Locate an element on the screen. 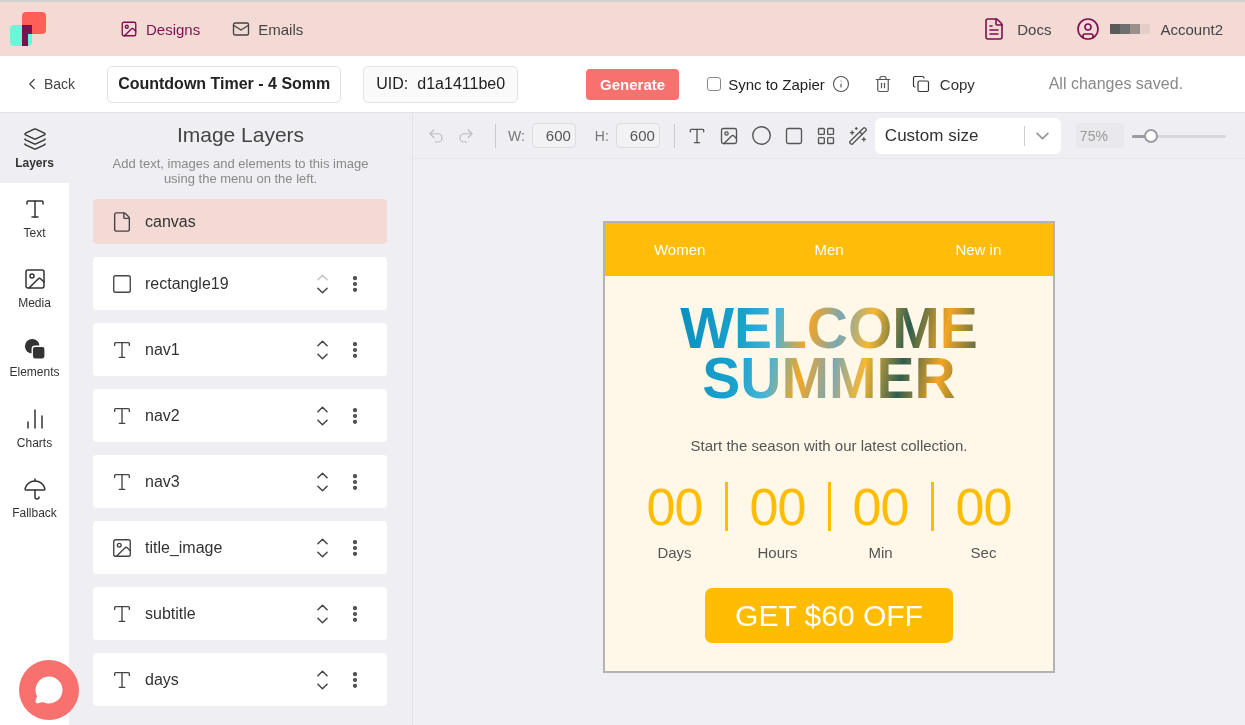 The width and height of the screenshot is (1245, 725). info-icon is located at coordinates (840, 84).